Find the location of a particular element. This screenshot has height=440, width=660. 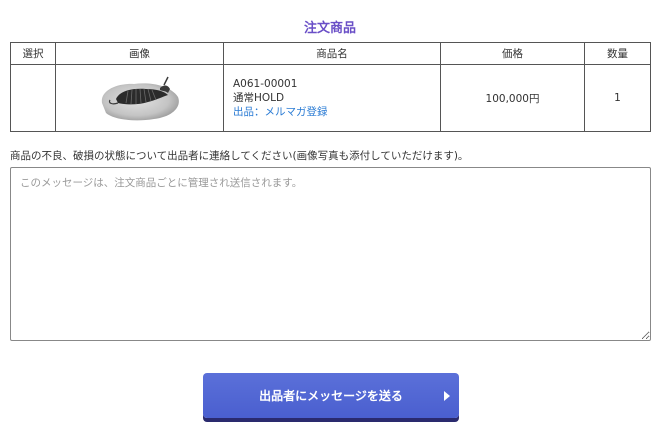

item-name: 通常HOLD is located at coordinates (259, 98).